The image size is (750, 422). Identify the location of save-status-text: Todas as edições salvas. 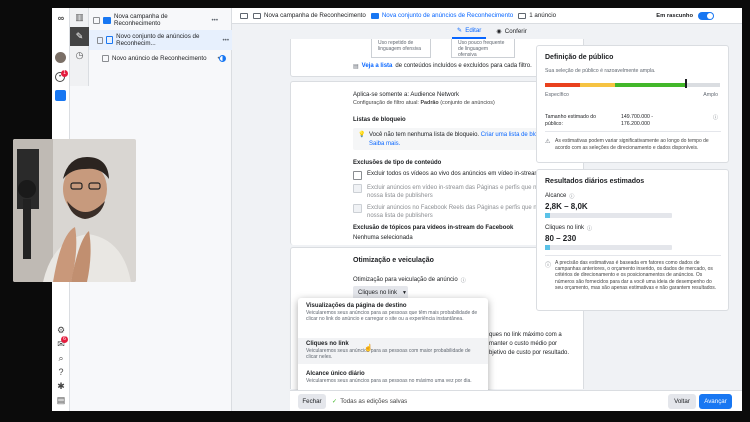
(374, 401).